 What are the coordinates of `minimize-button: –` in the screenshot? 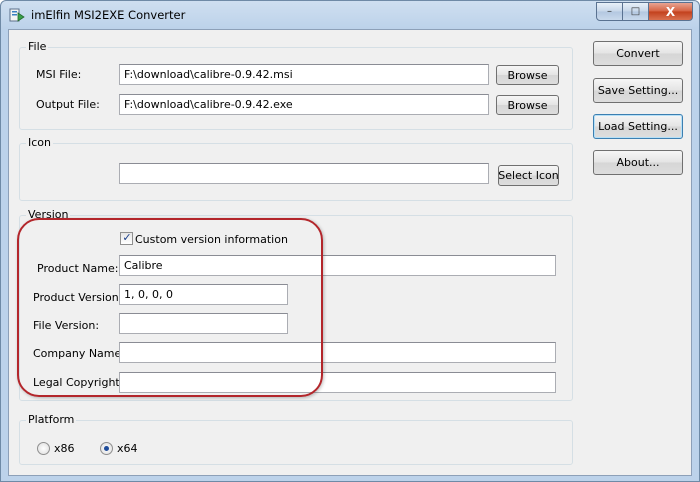 It's located at (609, 11).